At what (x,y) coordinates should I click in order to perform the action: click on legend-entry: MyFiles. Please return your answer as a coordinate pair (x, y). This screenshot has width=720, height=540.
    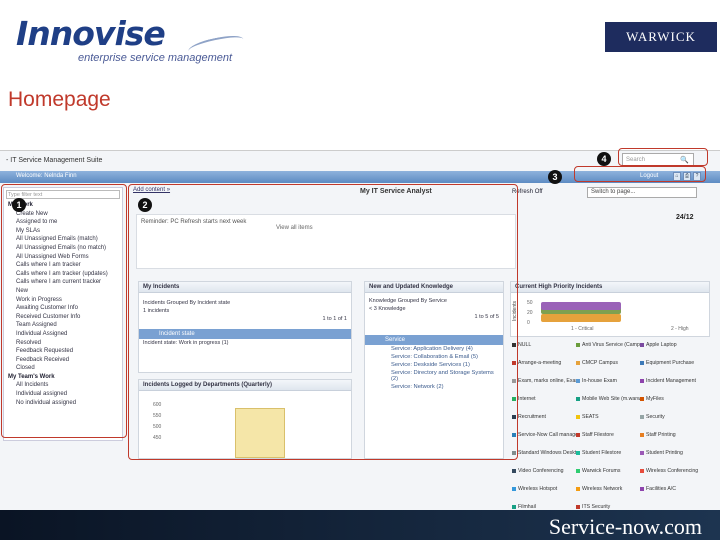
    Looking at the image, I should click on (672, 399).